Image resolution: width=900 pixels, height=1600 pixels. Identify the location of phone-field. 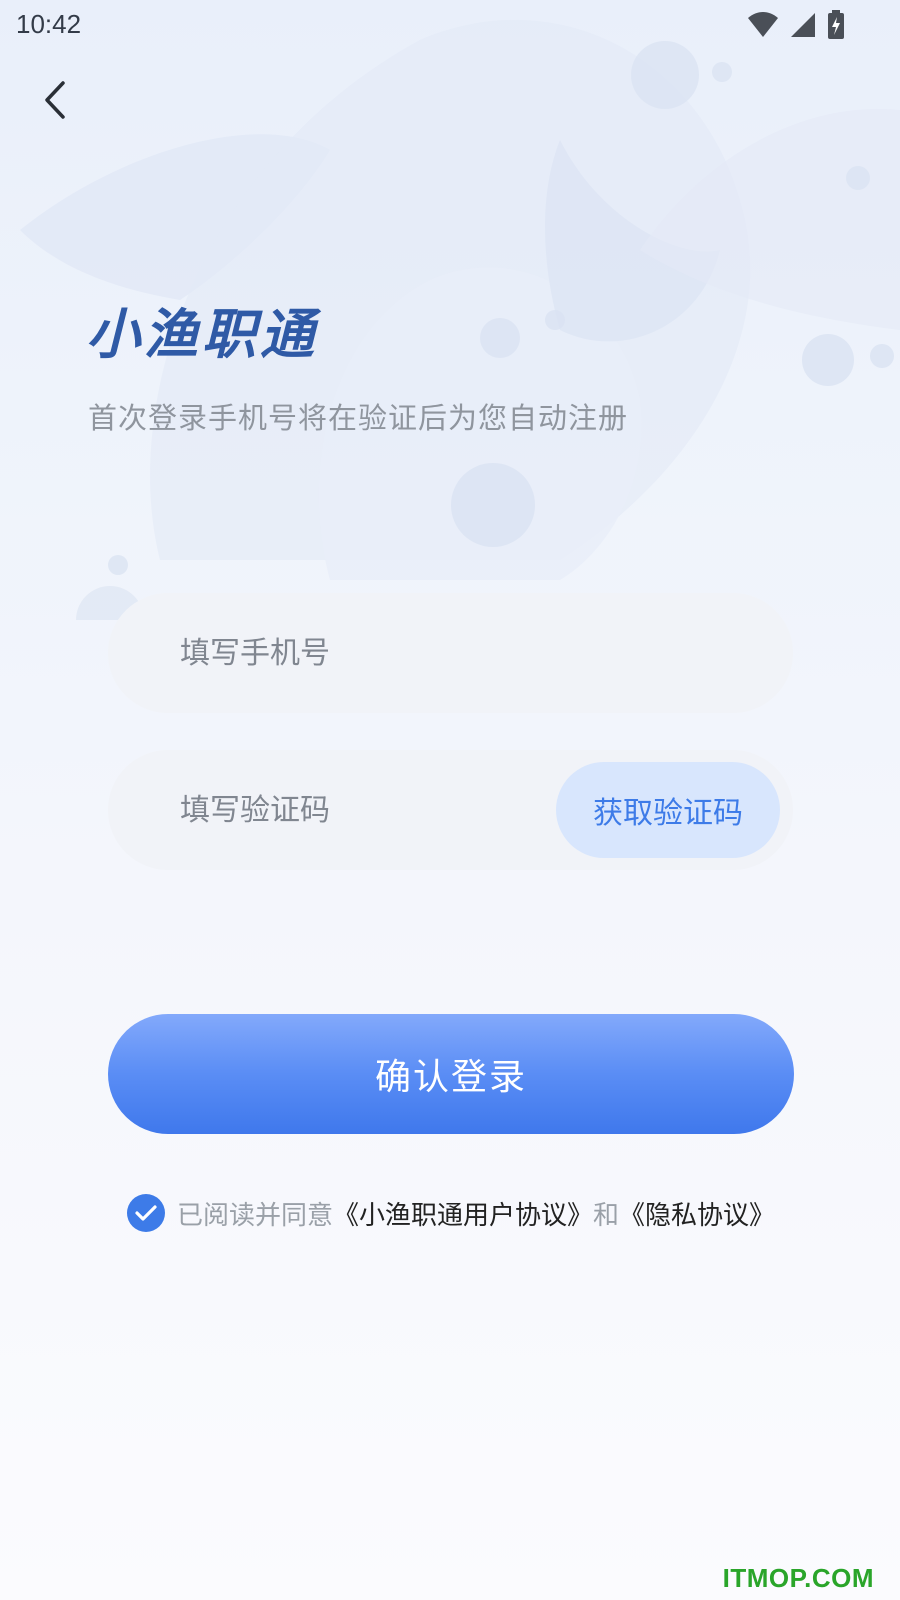
(450, 653).